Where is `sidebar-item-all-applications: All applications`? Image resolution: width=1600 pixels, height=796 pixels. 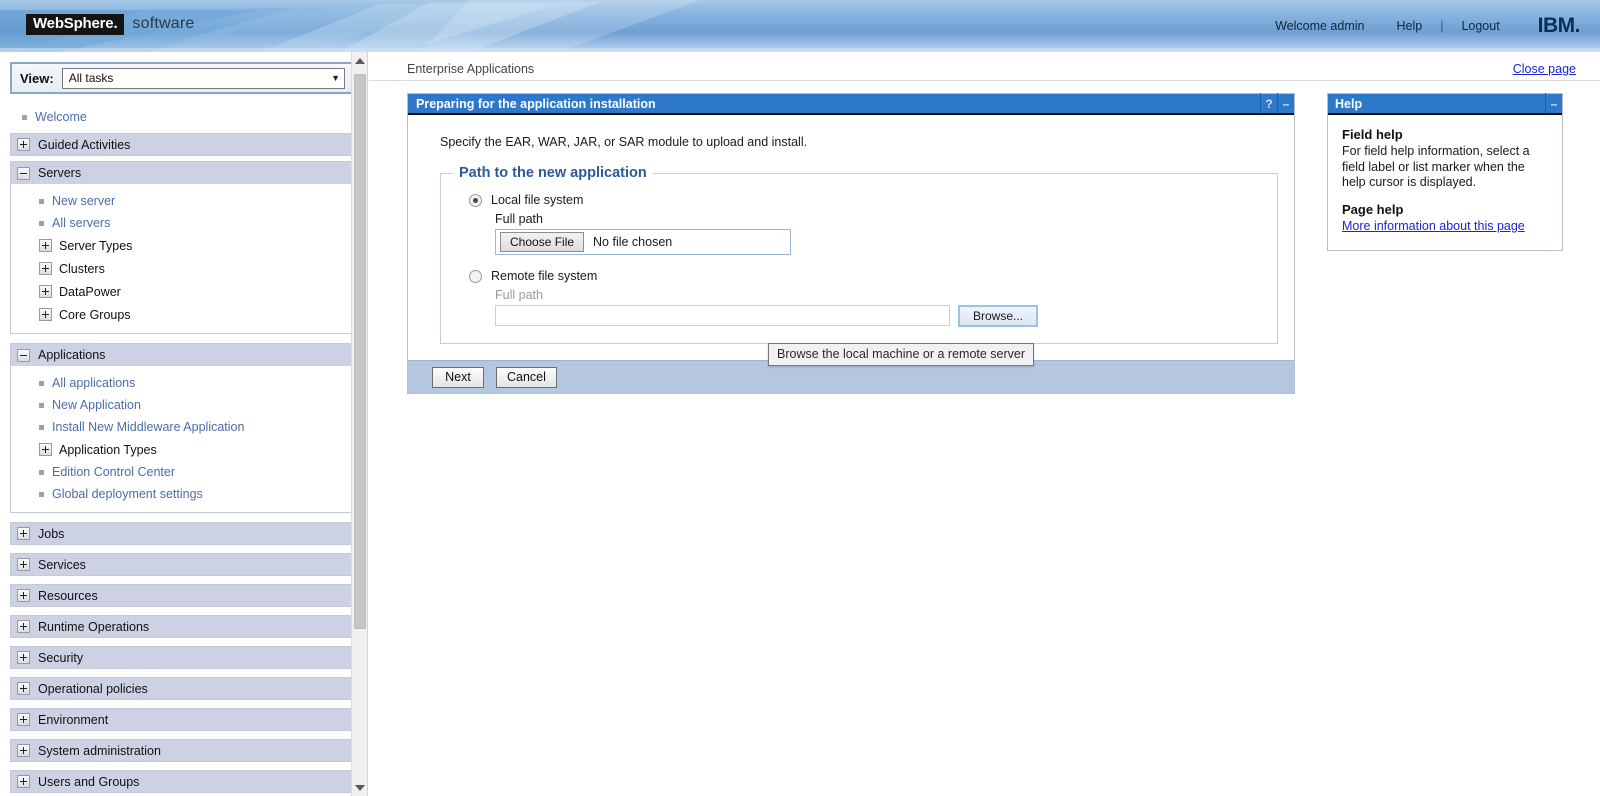 sidebar-item-all-applications: All applications is located at coordinates (182, 383).